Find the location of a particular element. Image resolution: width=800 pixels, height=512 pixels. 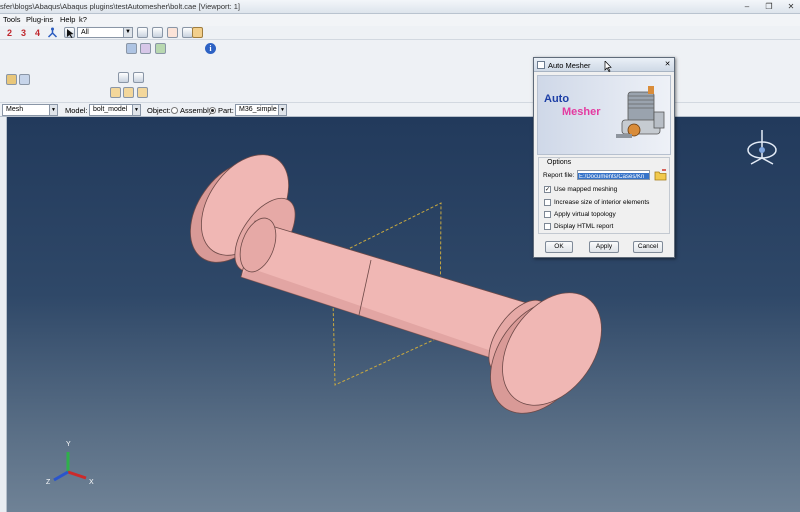

view-compass is located at coordinates (762, 148).